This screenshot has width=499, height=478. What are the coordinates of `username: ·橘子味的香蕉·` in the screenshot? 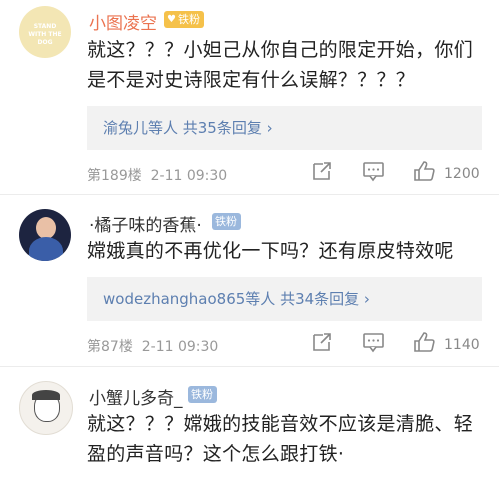 It's located at (145, 223).